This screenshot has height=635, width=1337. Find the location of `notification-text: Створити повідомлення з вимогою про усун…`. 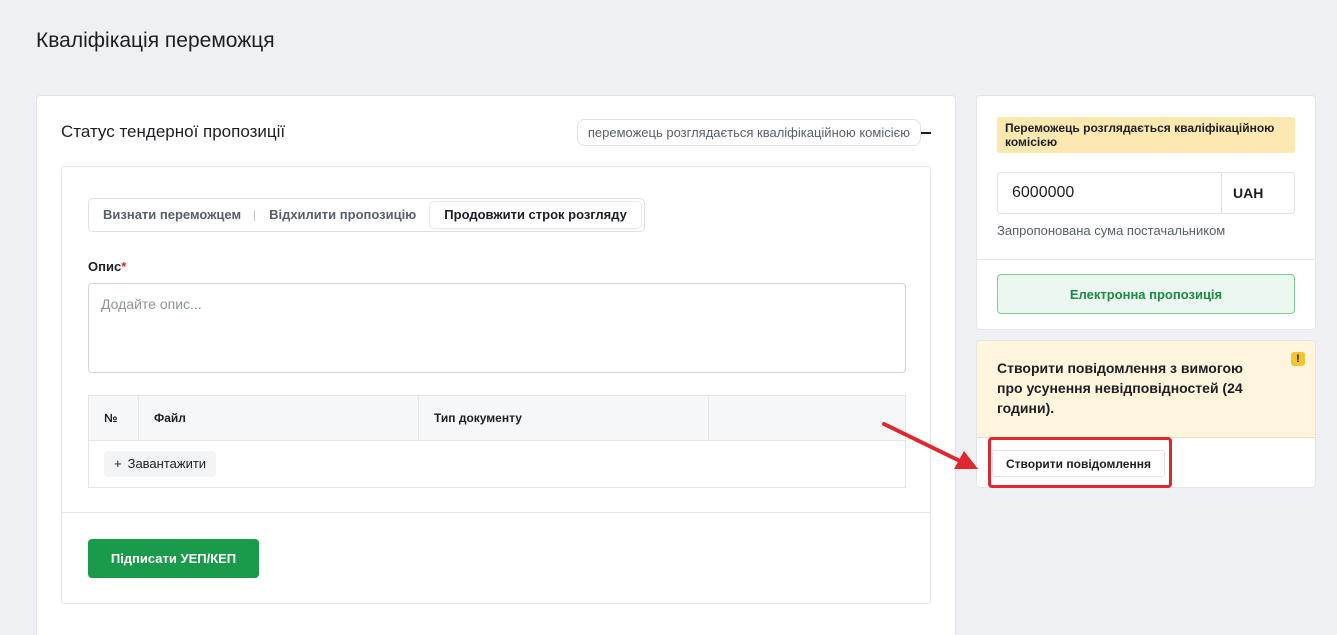

notification-text: Створити повідомлення з вимогою про усун… is located at coordinates (1120, 388).